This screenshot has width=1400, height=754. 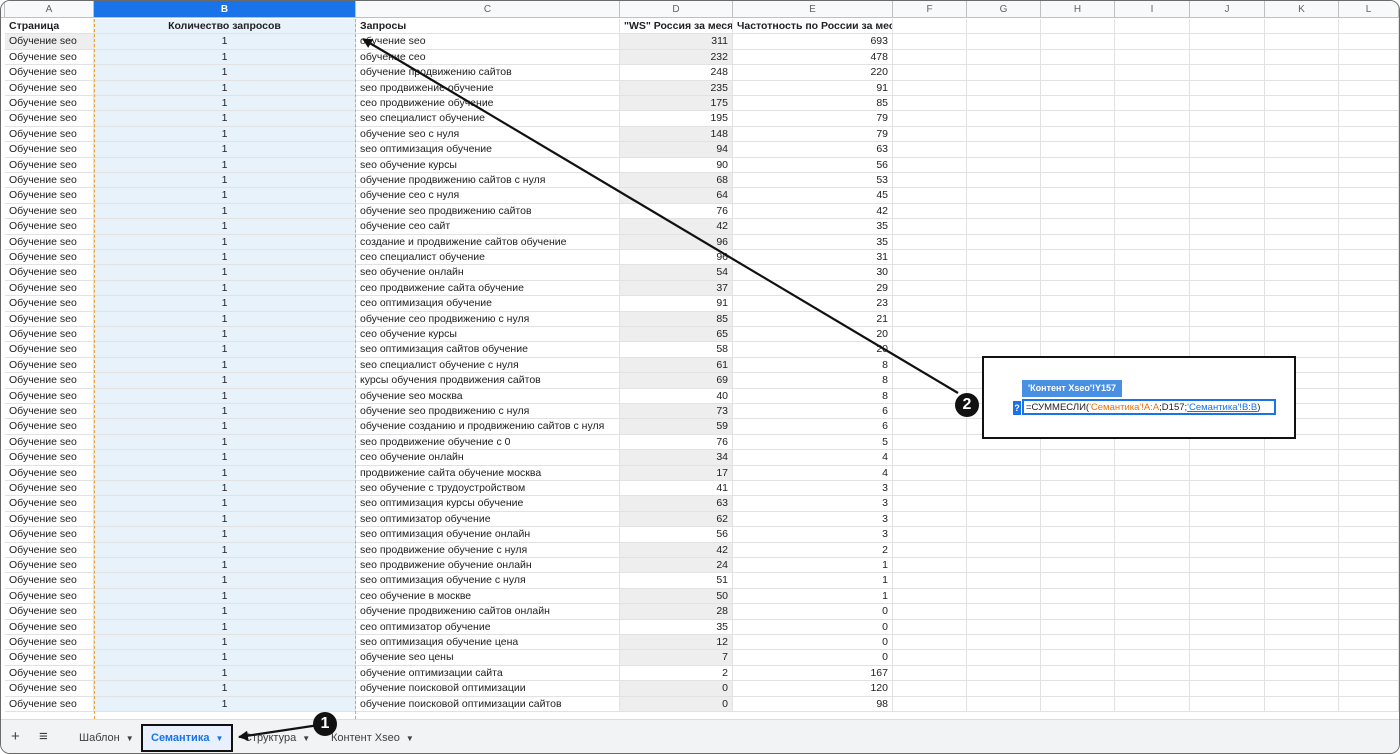 I want to click on badge-two: 2, so click(x=967, y=405).